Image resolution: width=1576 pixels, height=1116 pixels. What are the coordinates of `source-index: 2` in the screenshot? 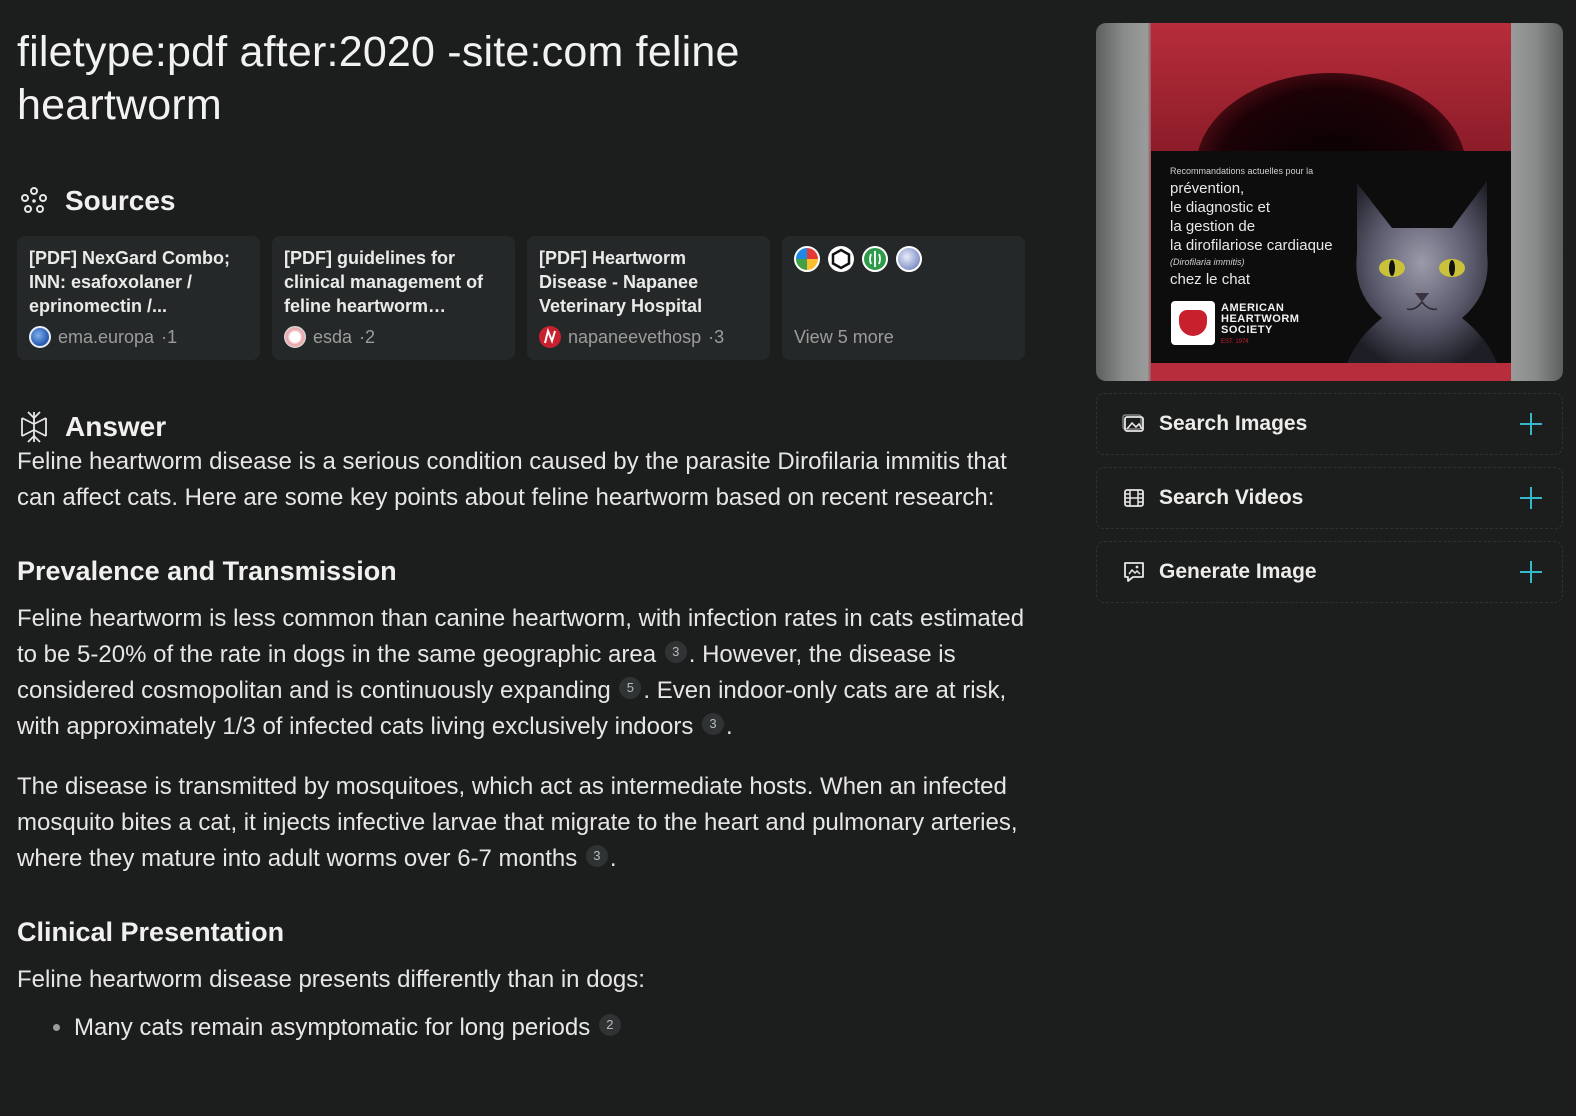 It's located at (370, 336).